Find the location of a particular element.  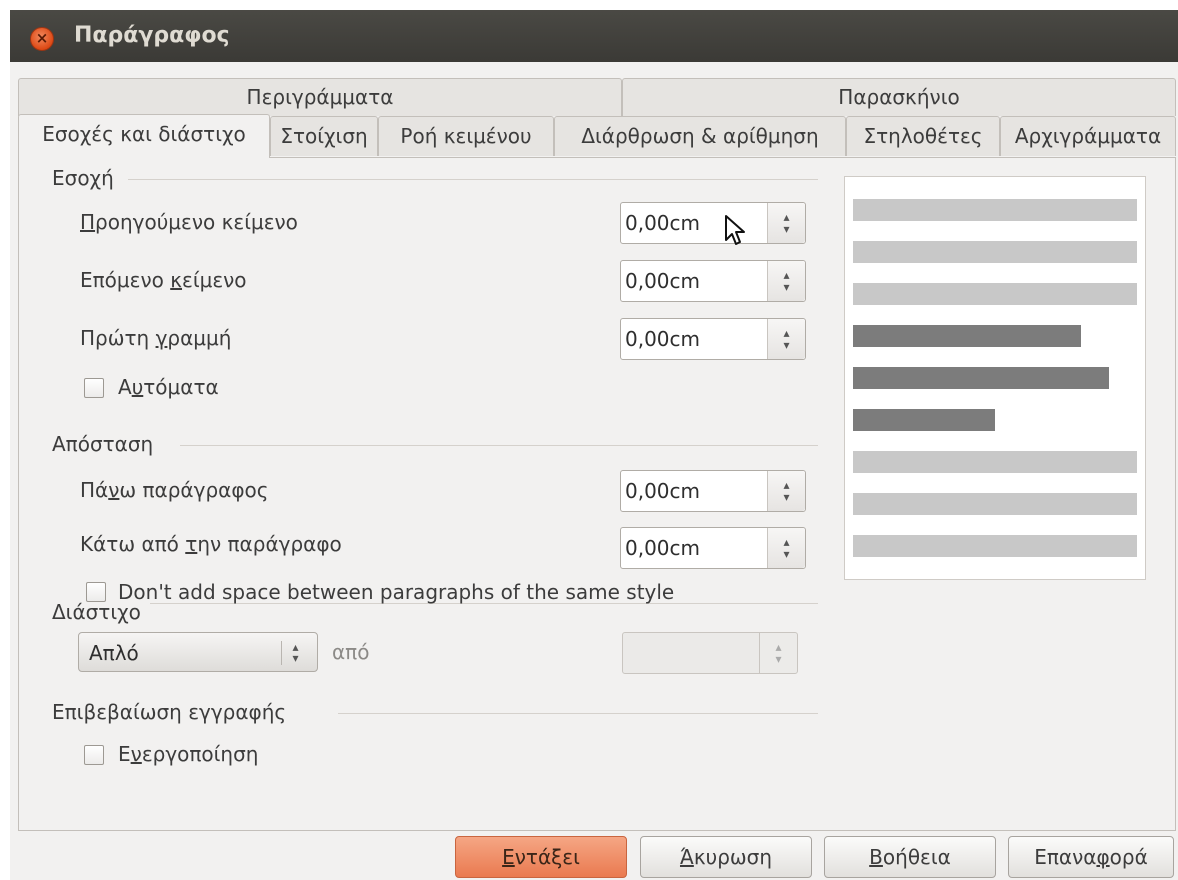

tab-outline-numbering: Διάρθρωση & αρίθμηση is located at coordinates (700, 136).